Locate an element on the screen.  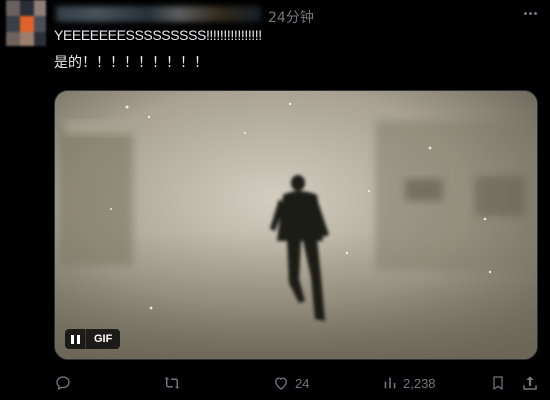
view-count: 2,238 is located at coordinates (419, 383).